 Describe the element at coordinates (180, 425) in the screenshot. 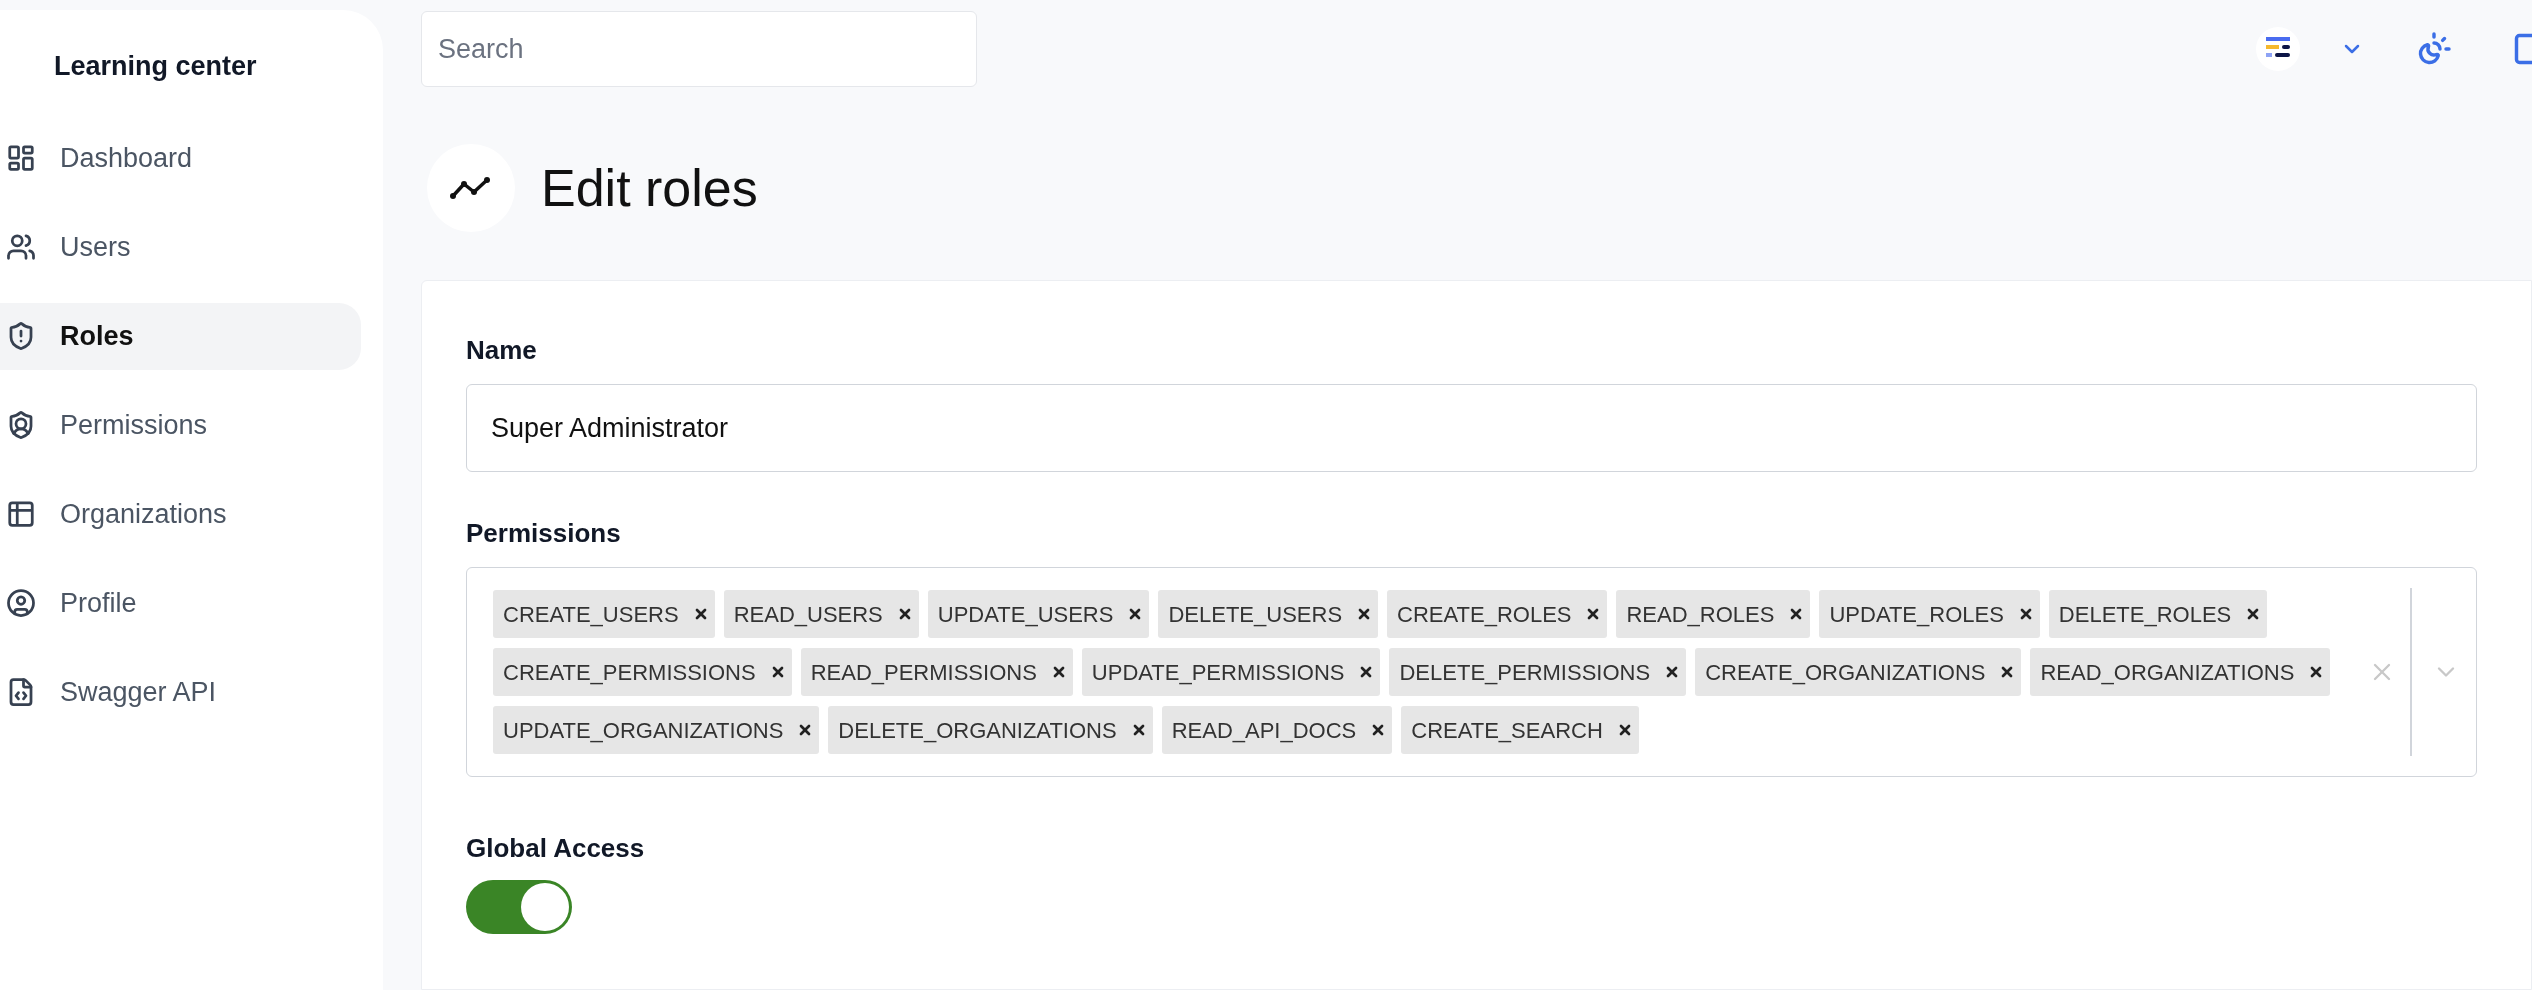

I see `nav-item: Permissions` at that location.